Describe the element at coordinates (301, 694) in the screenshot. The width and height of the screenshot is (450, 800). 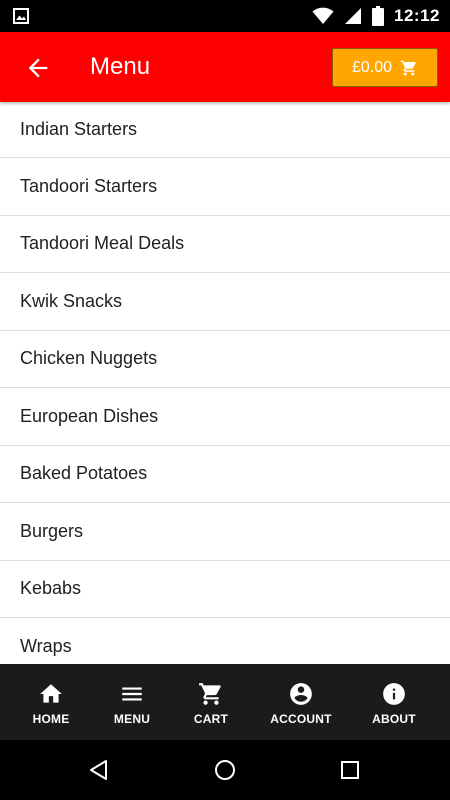
I see `account-icon` at that location.